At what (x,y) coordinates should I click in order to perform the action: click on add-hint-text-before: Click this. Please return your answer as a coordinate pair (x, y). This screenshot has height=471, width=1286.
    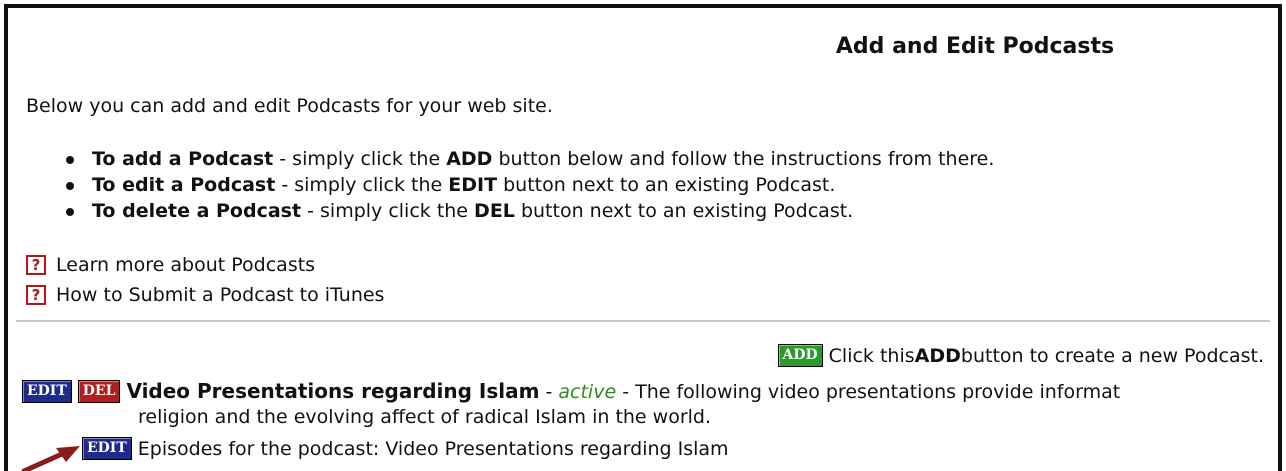
    Looking at the image, I should click on (871, 355).